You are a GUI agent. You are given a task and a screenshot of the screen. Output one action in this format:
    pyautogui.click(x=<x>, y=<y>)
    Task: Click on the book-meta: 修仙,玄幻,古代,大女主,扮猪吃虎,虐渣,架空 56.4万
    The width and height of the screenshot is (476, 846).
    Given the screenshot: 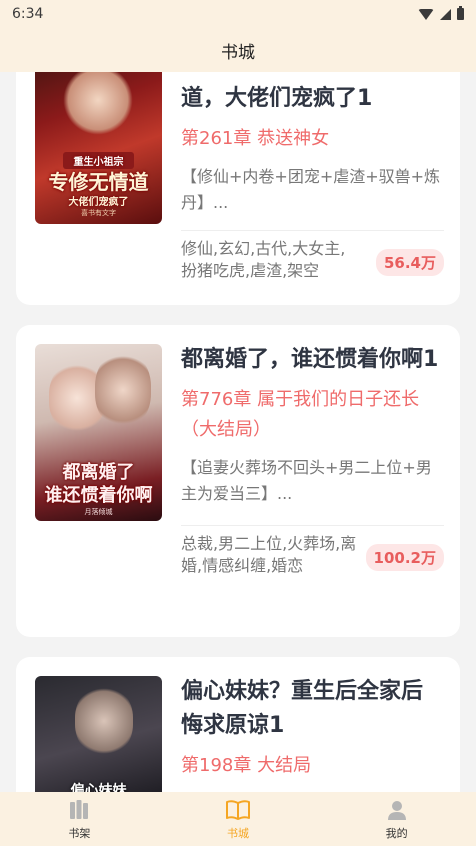 What is the action you would take?
    pyautogui.click(x=312, y=260)
    